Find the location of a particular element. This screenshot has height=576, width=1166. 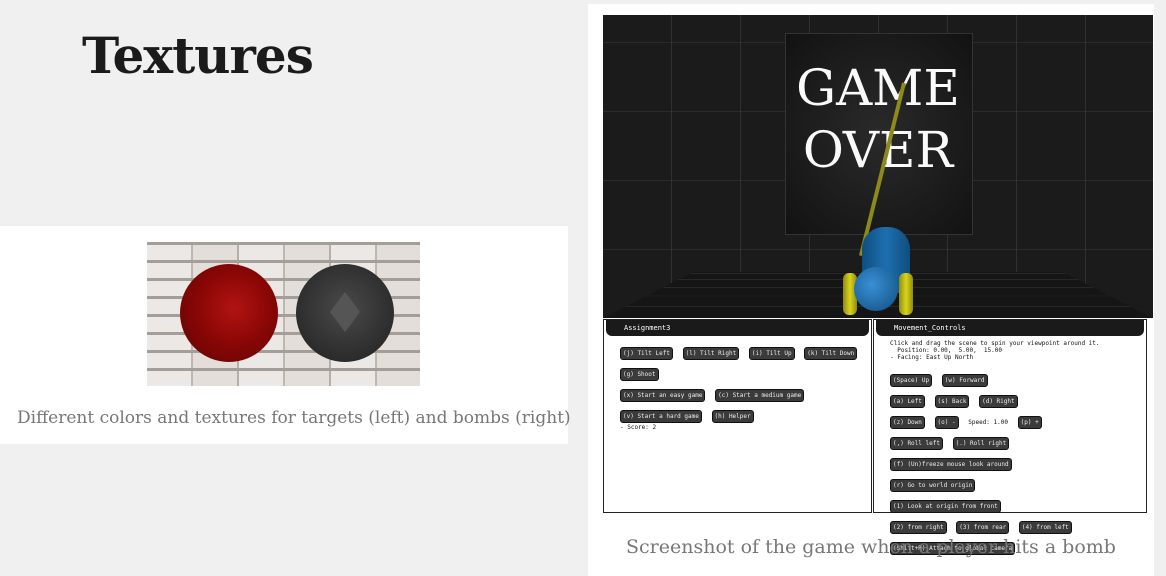

right-button: (d) Right is located at coordinates (998, 401).